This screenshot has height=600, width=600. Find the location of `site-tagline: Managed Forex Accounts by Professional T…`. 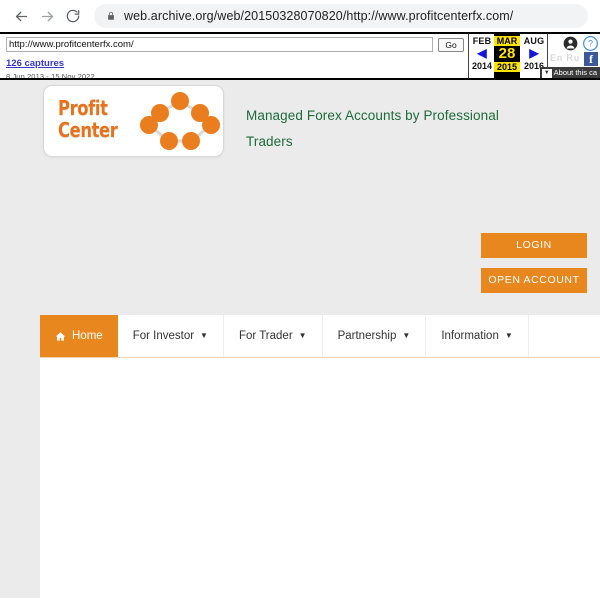

site-tagline: Managed Forex Accounts by Professional T… is located at coordinates (372, 128).